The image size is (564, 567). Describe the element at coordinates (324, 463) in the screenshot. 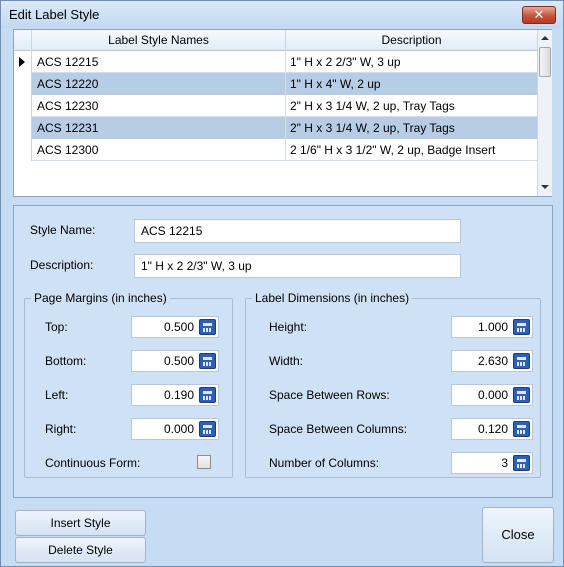

I see `number-of-columns-label: Number of Columns:` at that location.